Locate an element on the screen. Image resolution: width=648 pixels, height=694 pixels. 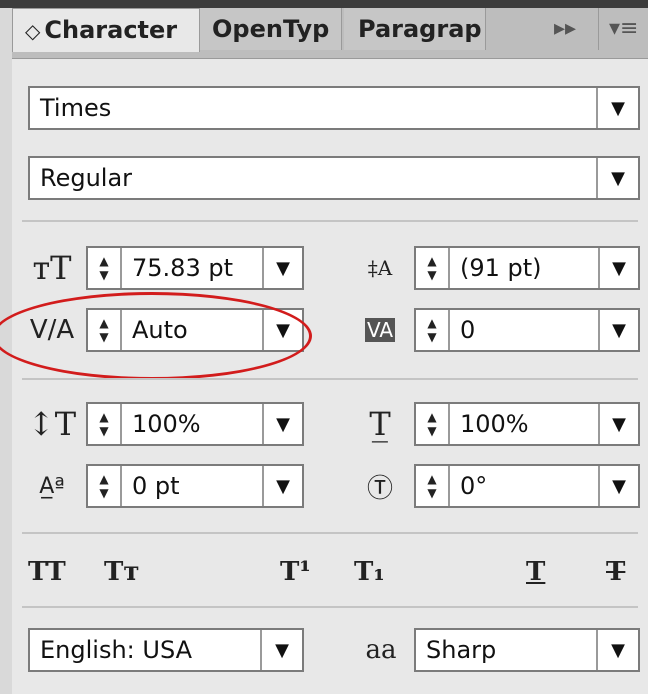
tab-opentype: OpenTyp is located at coordinates (271, 29).